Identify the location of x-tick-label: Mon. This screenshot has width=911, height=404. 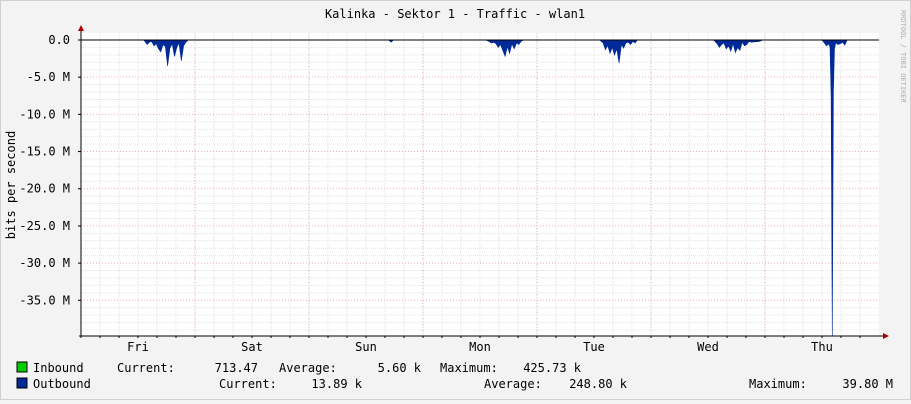
(480, 347).